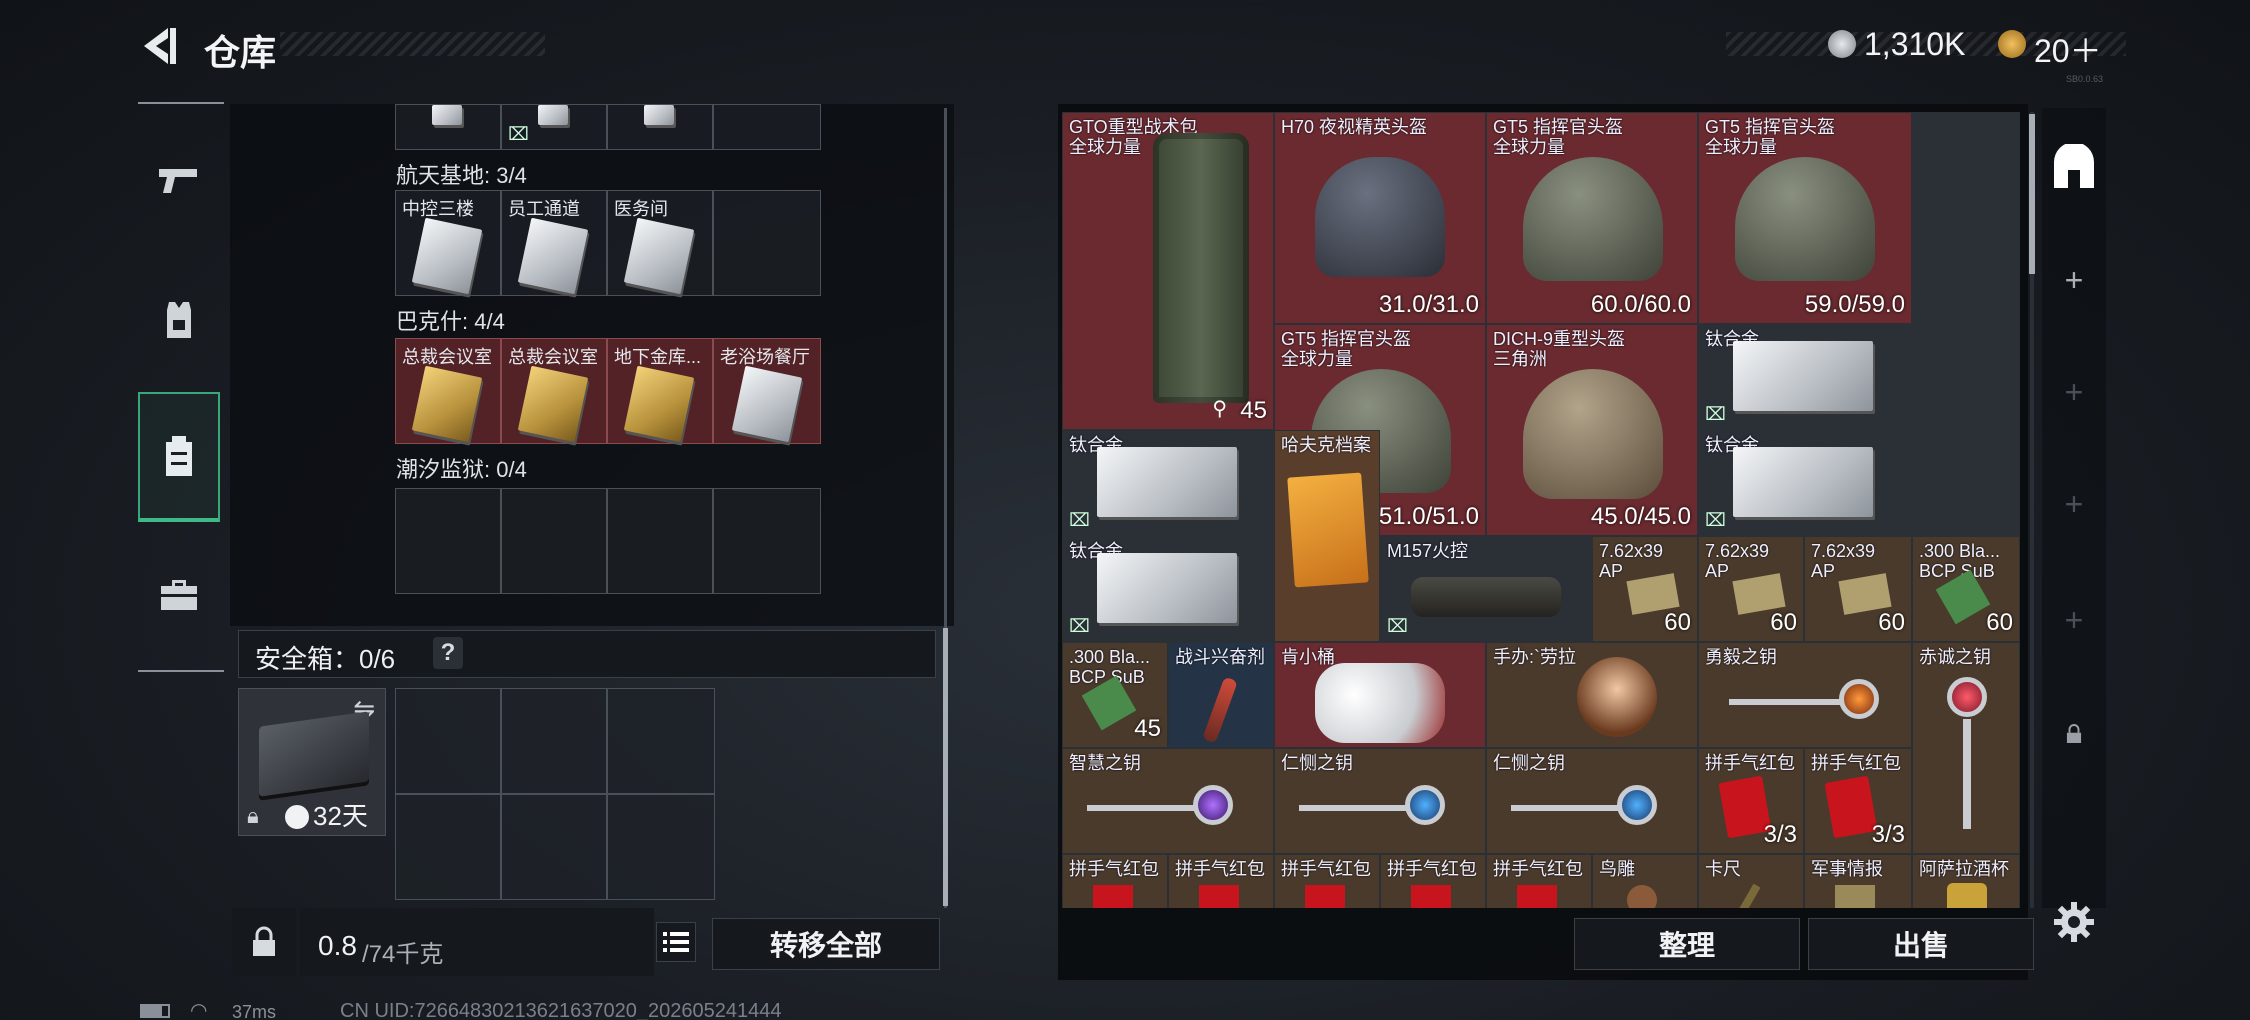 This screenshot has height=1020, width=2250. Describe the element at coordinates (450, 321) in the screenshot. I see `section-label: 巴克什: 4/4` at that location.